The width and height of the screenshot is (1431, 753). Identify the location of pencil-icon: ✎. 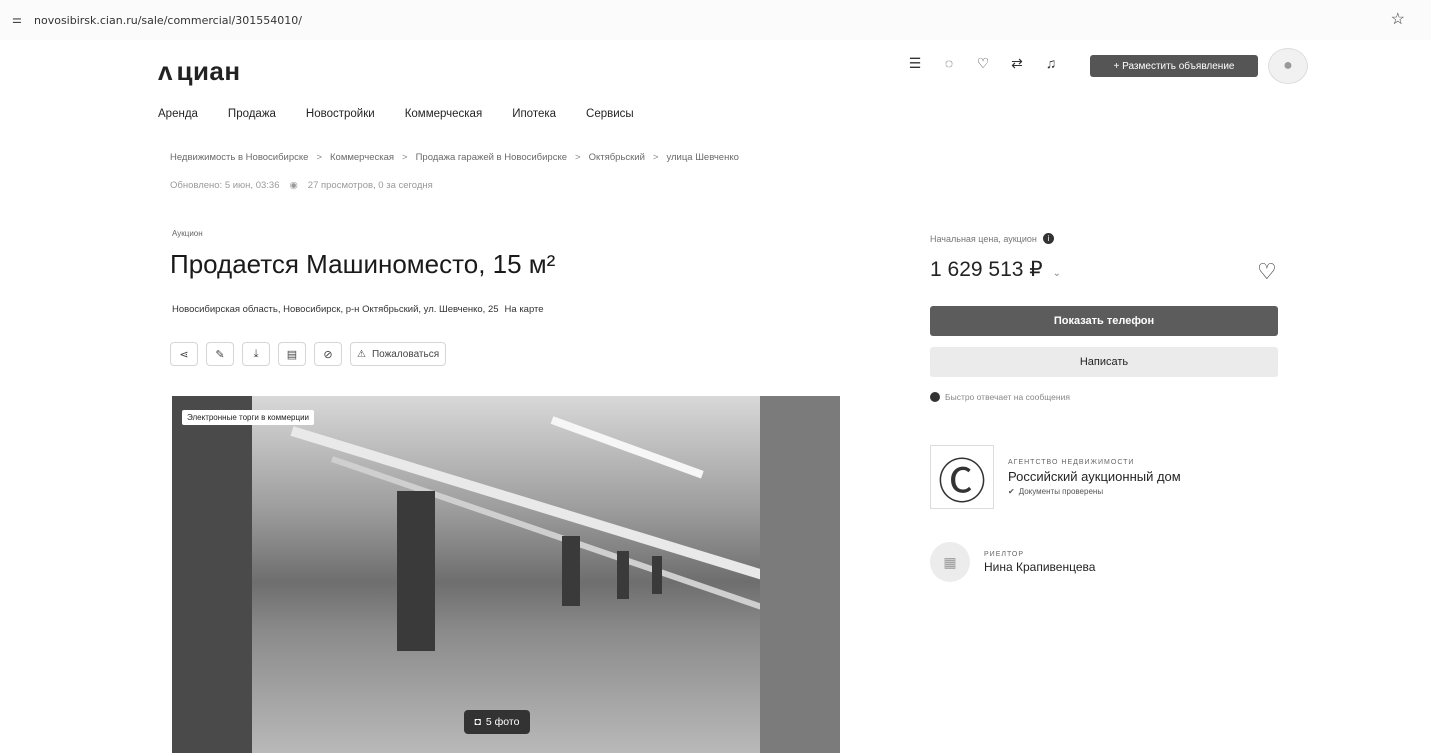
(220, 354).